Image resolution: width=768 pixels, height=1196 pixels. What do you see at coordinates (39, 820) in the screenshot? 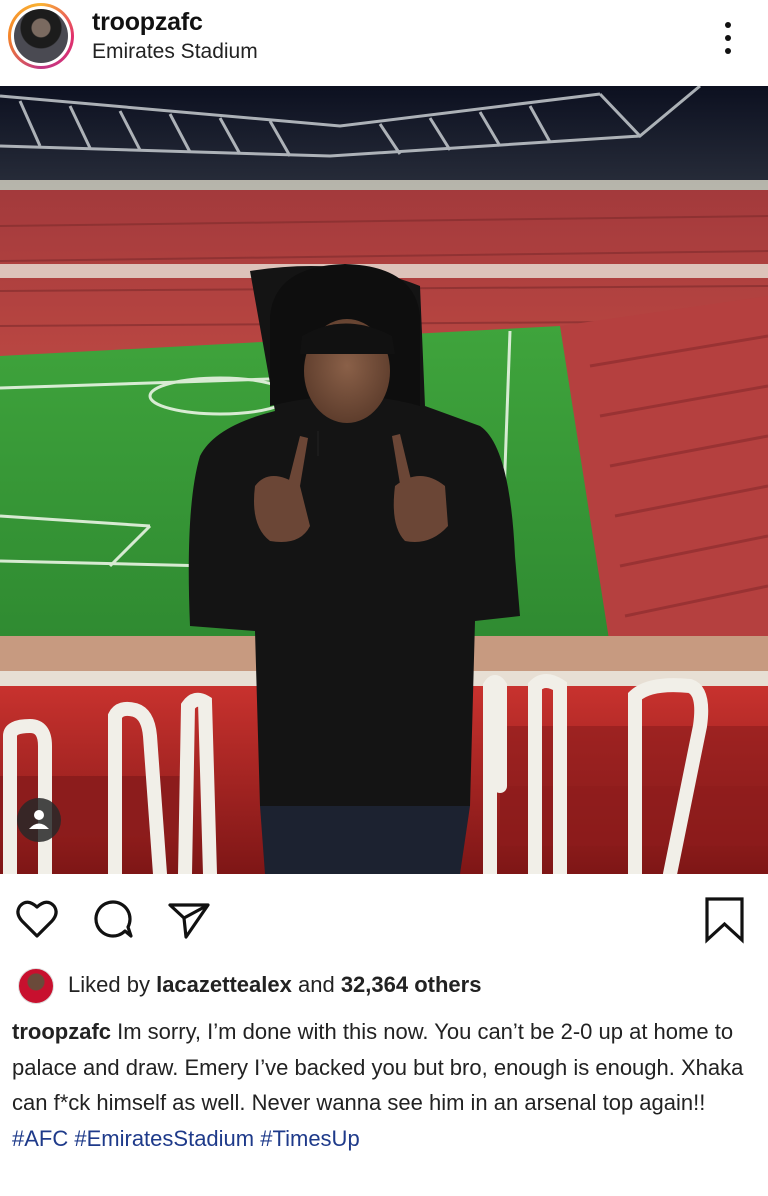
I see `user-tag-icon` at bounding box center [39, 820].